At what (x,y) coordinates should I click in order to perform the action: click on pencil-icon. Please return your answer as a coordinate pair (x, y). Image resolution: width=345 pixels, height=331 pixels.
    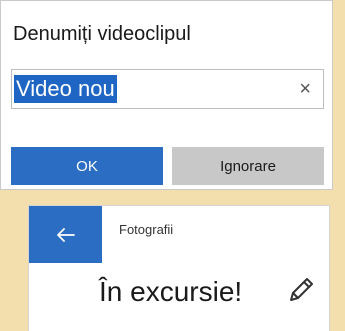
    Looking at the image, I should click on (301, 290).